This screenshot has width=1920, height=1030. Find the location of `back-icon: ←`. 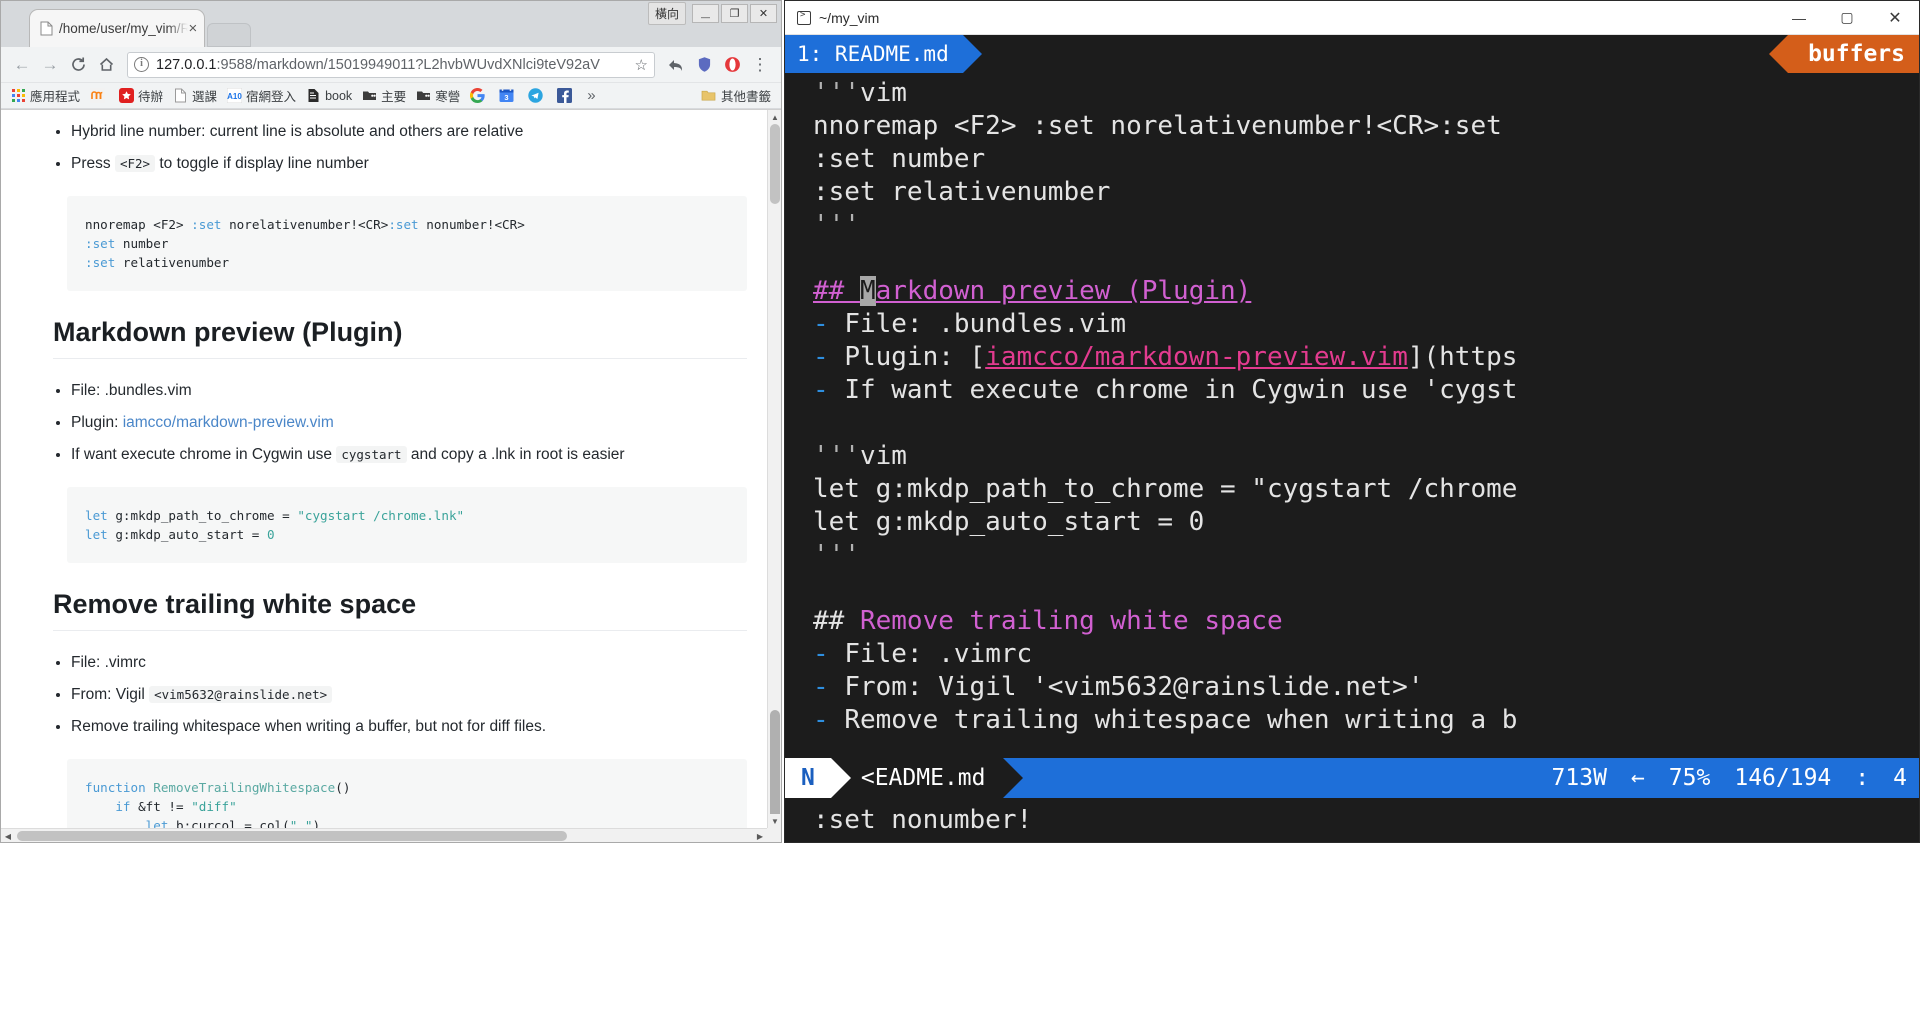

back-icon: ← is located at coordinates (22, 65).